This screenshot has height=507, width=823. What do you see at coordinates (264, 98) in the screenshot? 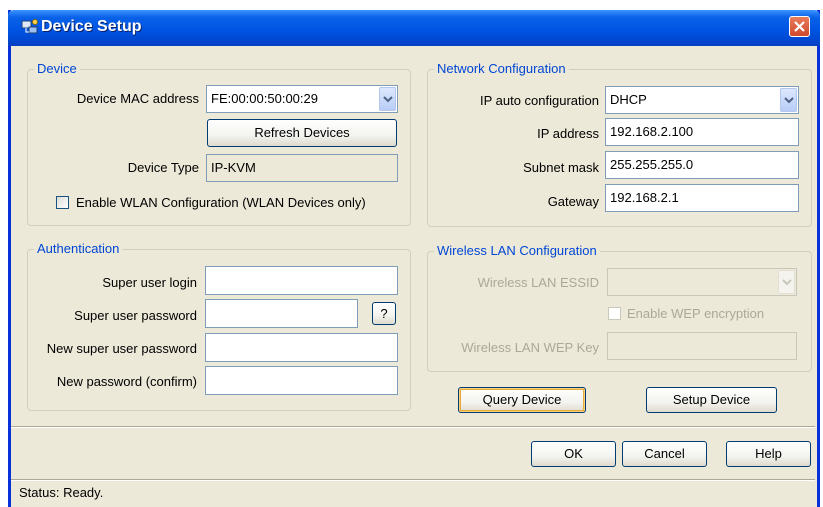
I see `mac-address-value: FE:00:00:50:00:29` at bounding box center [264, 98].